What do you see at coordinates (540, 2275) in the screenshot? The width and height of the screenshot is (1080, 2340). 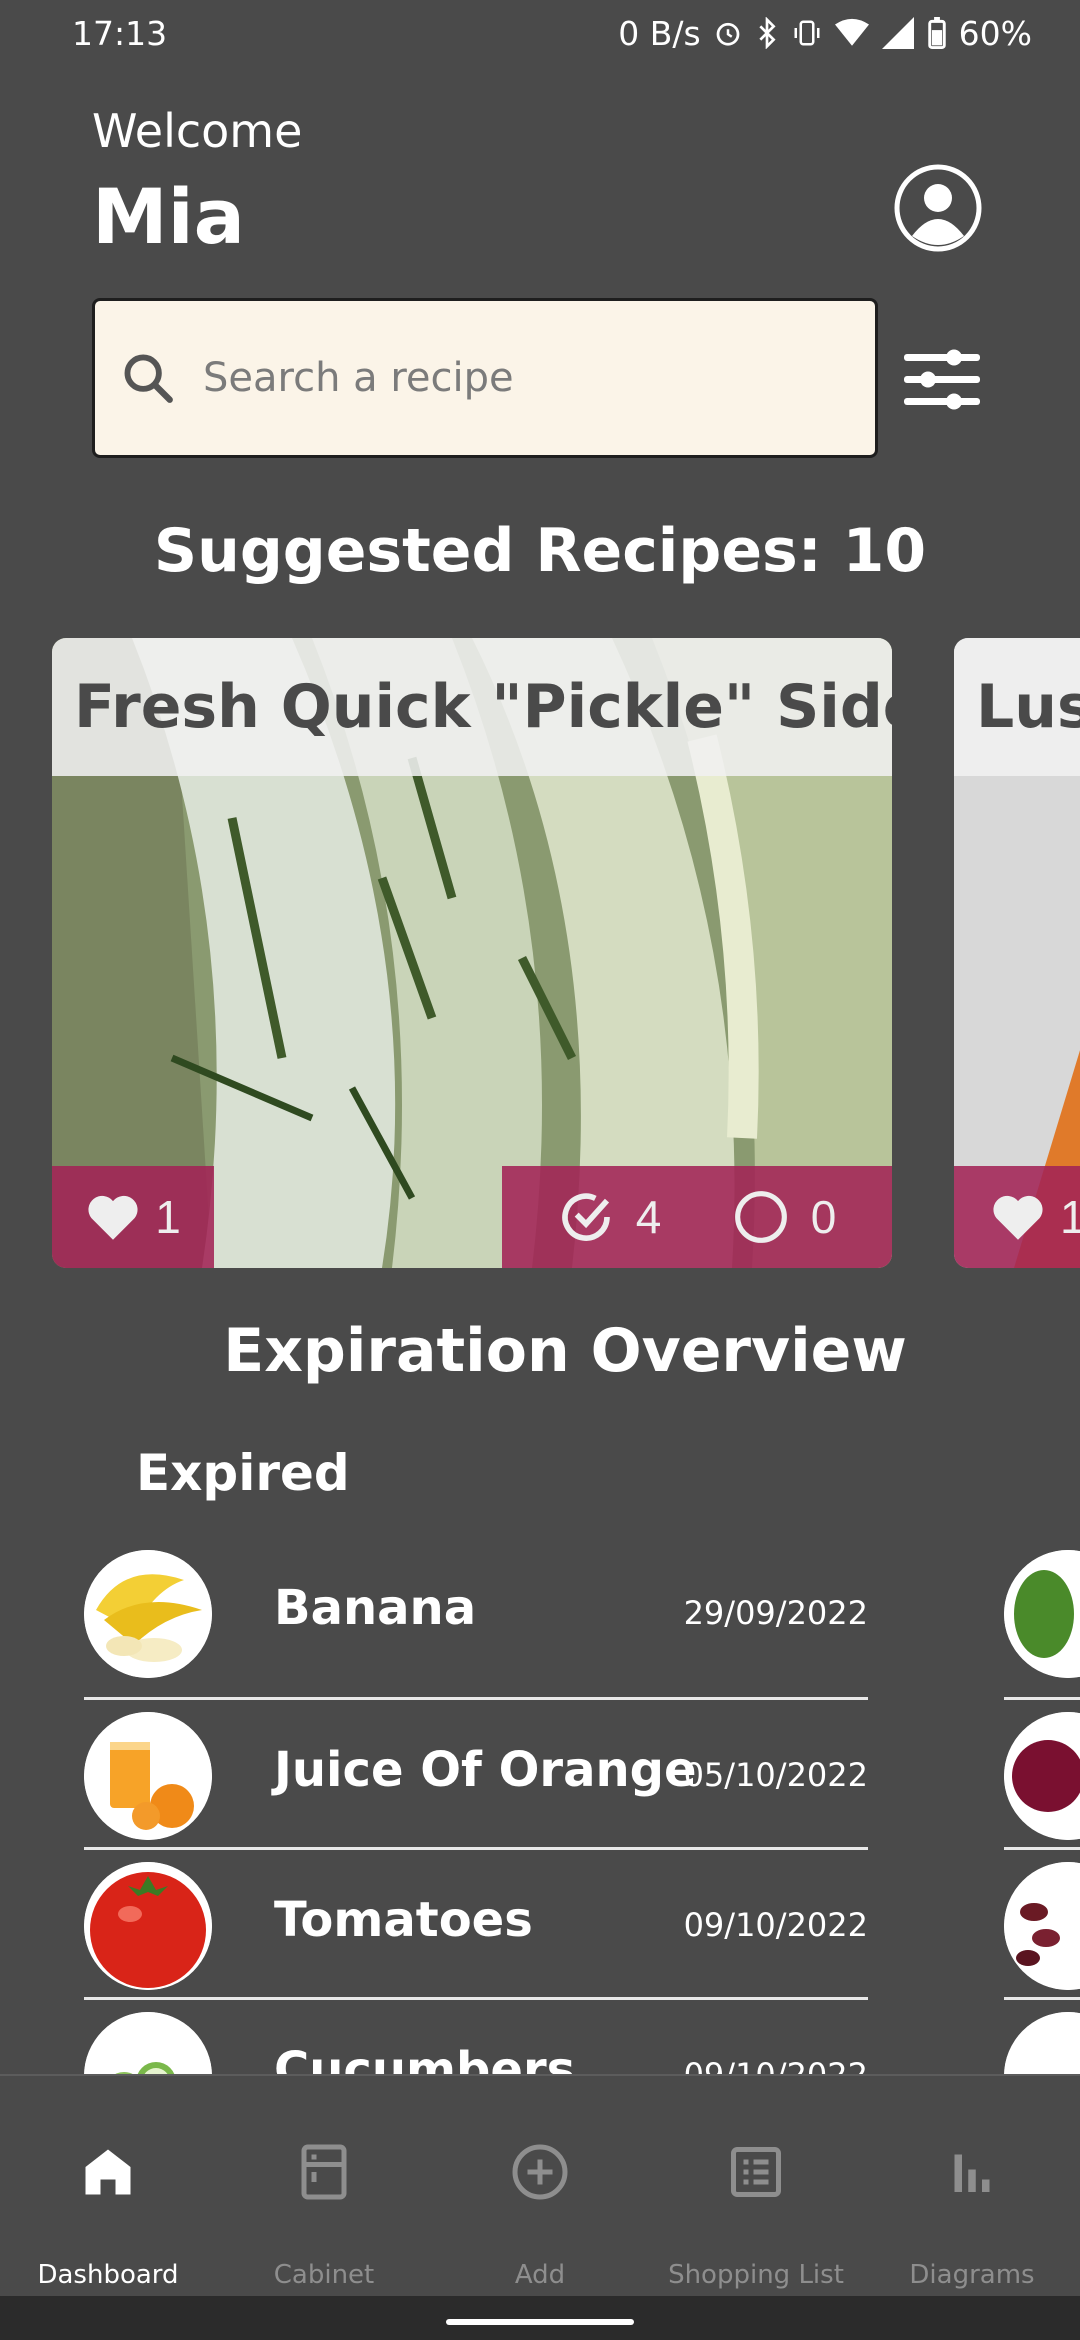 I see `nav-label: Add` at bounding box center [540, 2275].